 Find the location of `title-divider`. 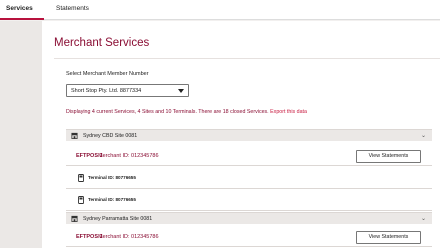

title-divider is located at coordinates (247, 58).